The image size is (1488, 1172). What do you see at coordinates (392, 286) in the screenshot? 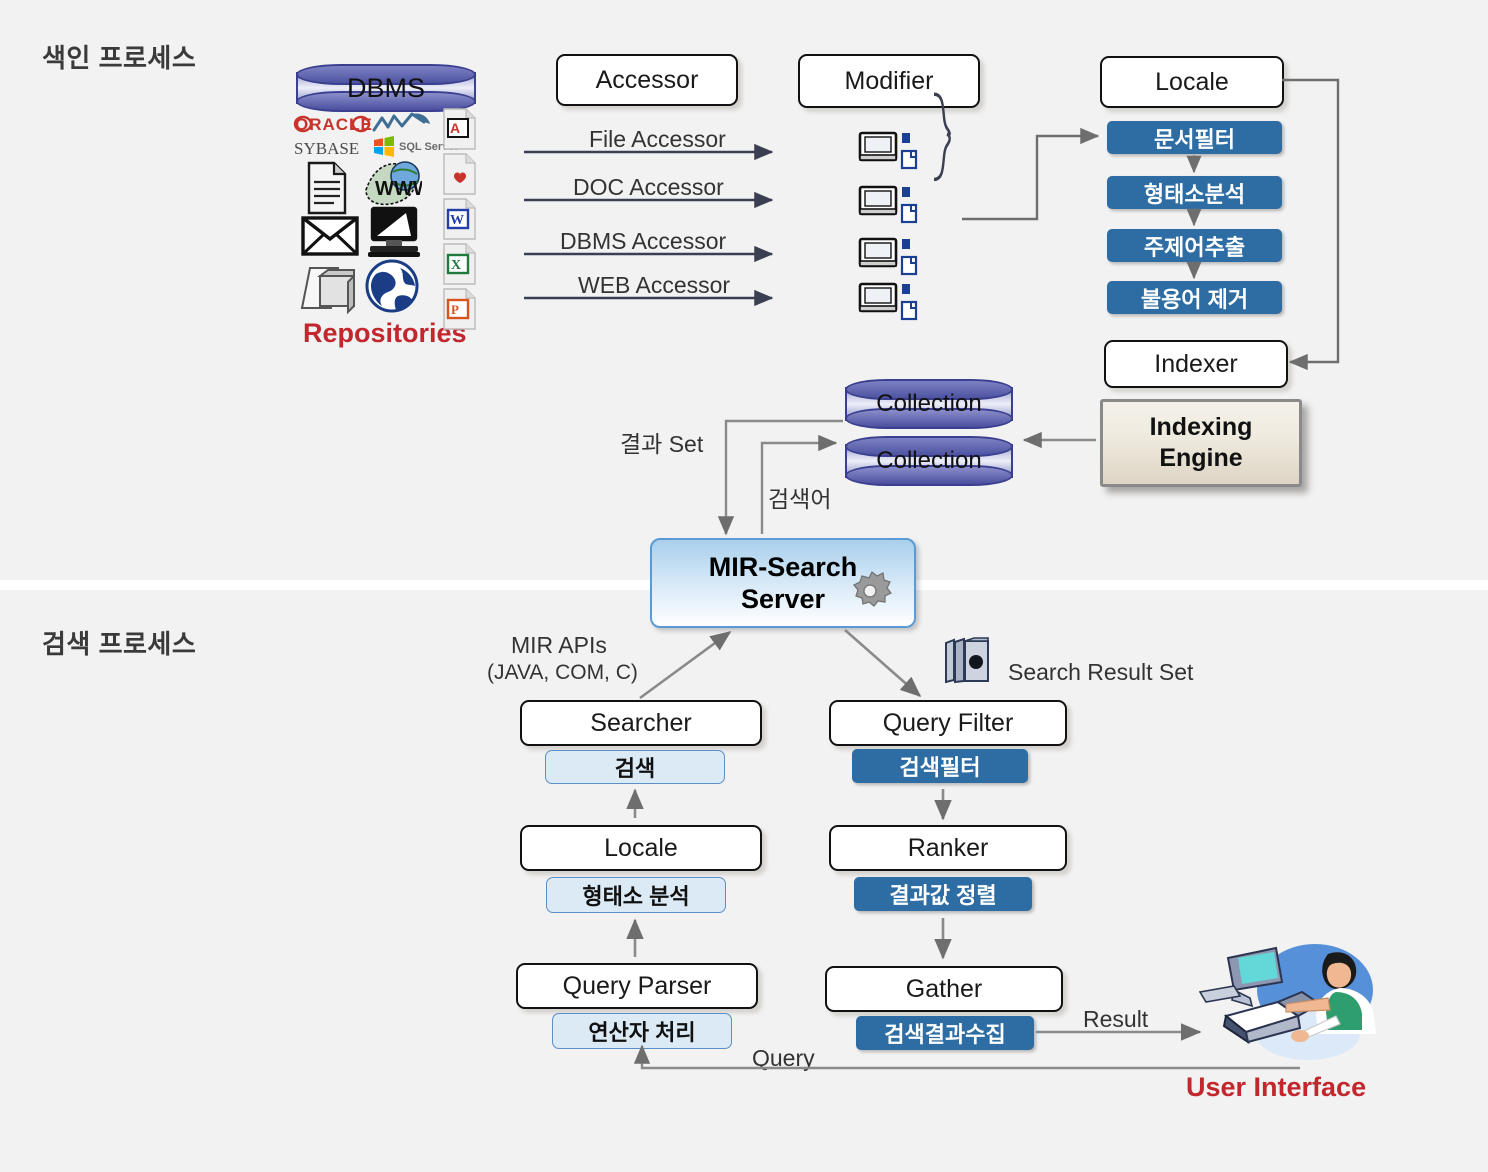
I see `internet-globe-icon` at bounding box center [392, 286].